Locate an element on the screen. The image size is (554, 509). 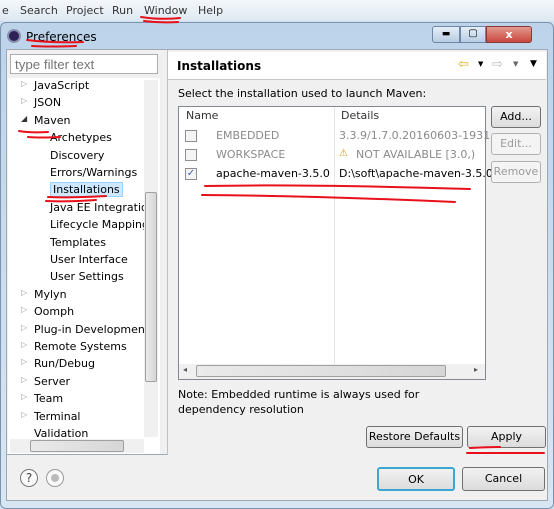
tree-item-label: Lifecycle Mapping is located at coordinates (99, 225).